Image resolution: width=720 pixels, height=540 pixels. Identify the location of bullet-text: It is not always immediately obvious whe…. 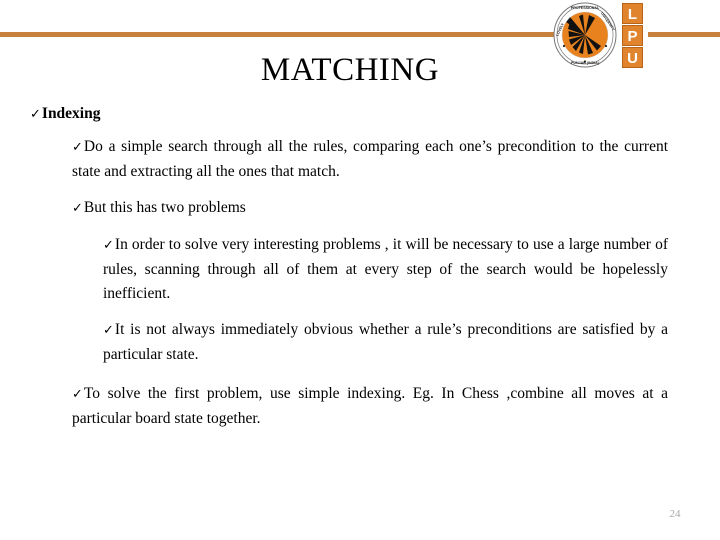
(385, 342).